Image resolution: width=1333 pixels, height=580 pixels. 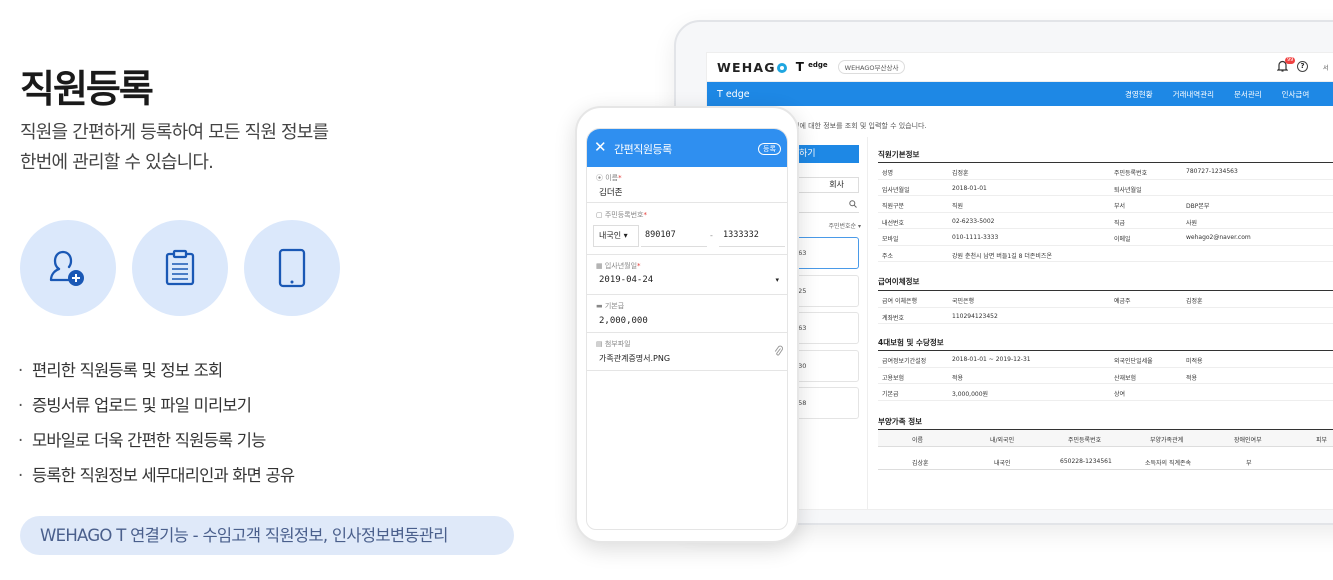 What do you see at coordinates (687, 352) in the screenshot?
I see `attachment-field: ▤ 첨부파일 가족관계증명서.PNG` at bounding box center [687, 352].